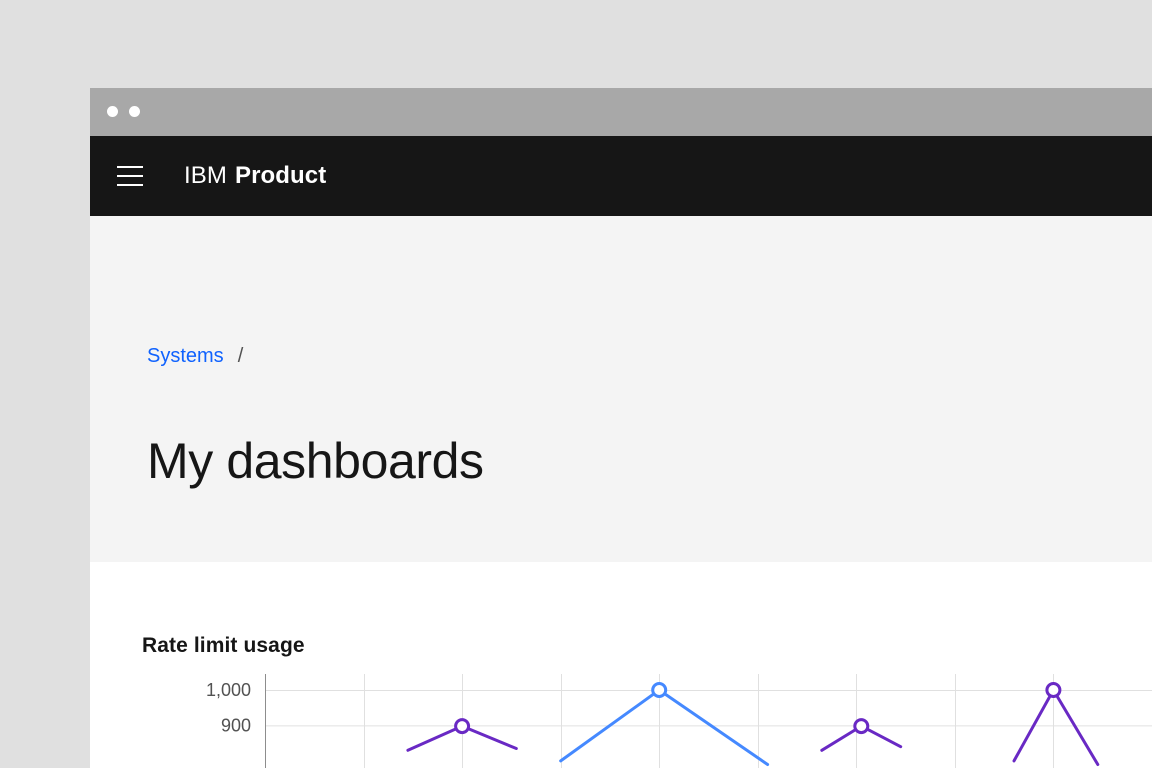  What do you see at coordinates (621, 112) in the screenshot?
I see `window-titlebar` at bounding box center [621, 112].